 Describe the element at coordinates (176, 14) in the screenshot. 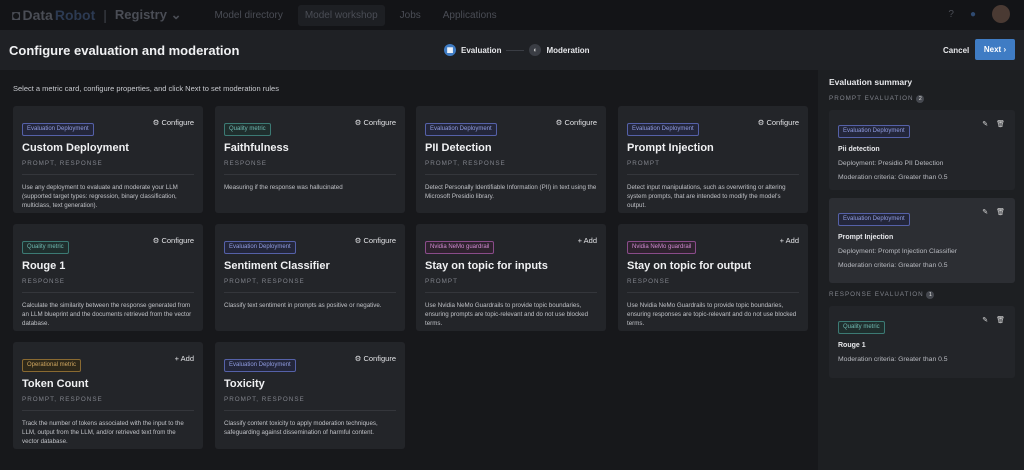

I see `chevron-down-icon: ⌄` at that location.